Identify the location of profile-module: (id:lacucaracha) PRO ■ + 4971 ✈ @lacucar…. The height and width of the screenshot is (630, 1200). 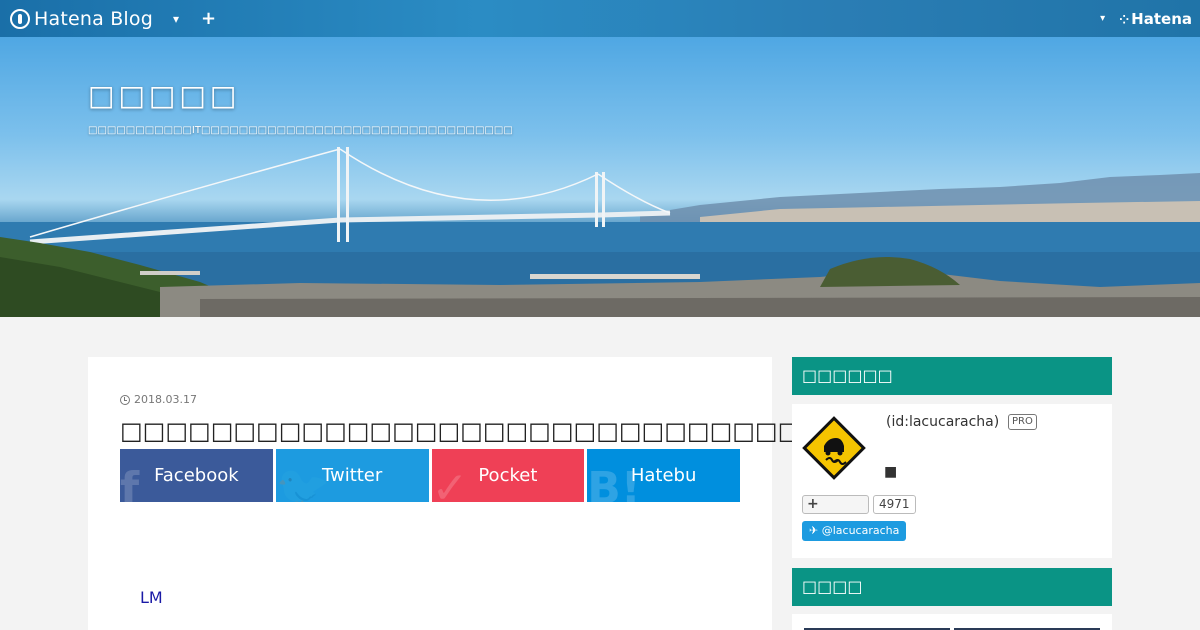
(952, 481).